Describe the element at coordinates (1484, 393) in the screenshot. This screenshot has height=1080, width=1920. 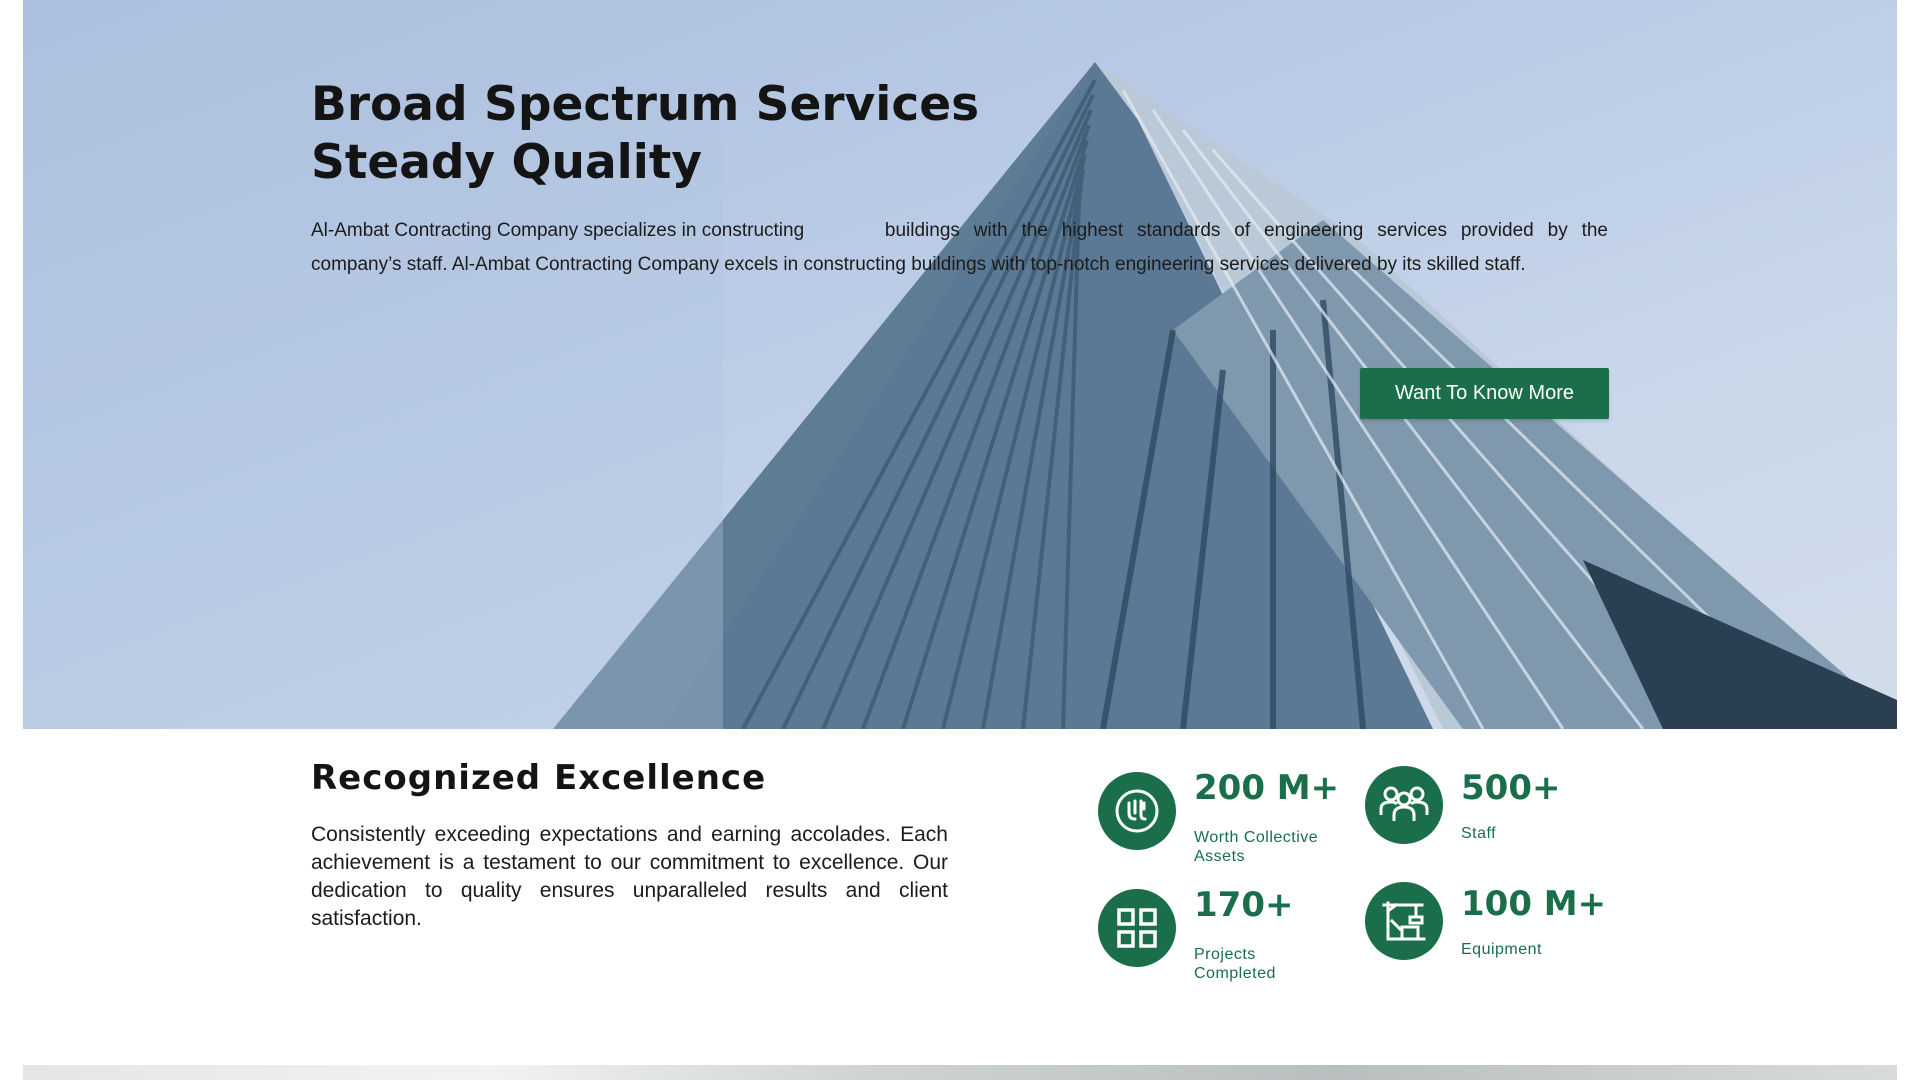
I see `want-to-know-more-button: Want To Know More` at that location.